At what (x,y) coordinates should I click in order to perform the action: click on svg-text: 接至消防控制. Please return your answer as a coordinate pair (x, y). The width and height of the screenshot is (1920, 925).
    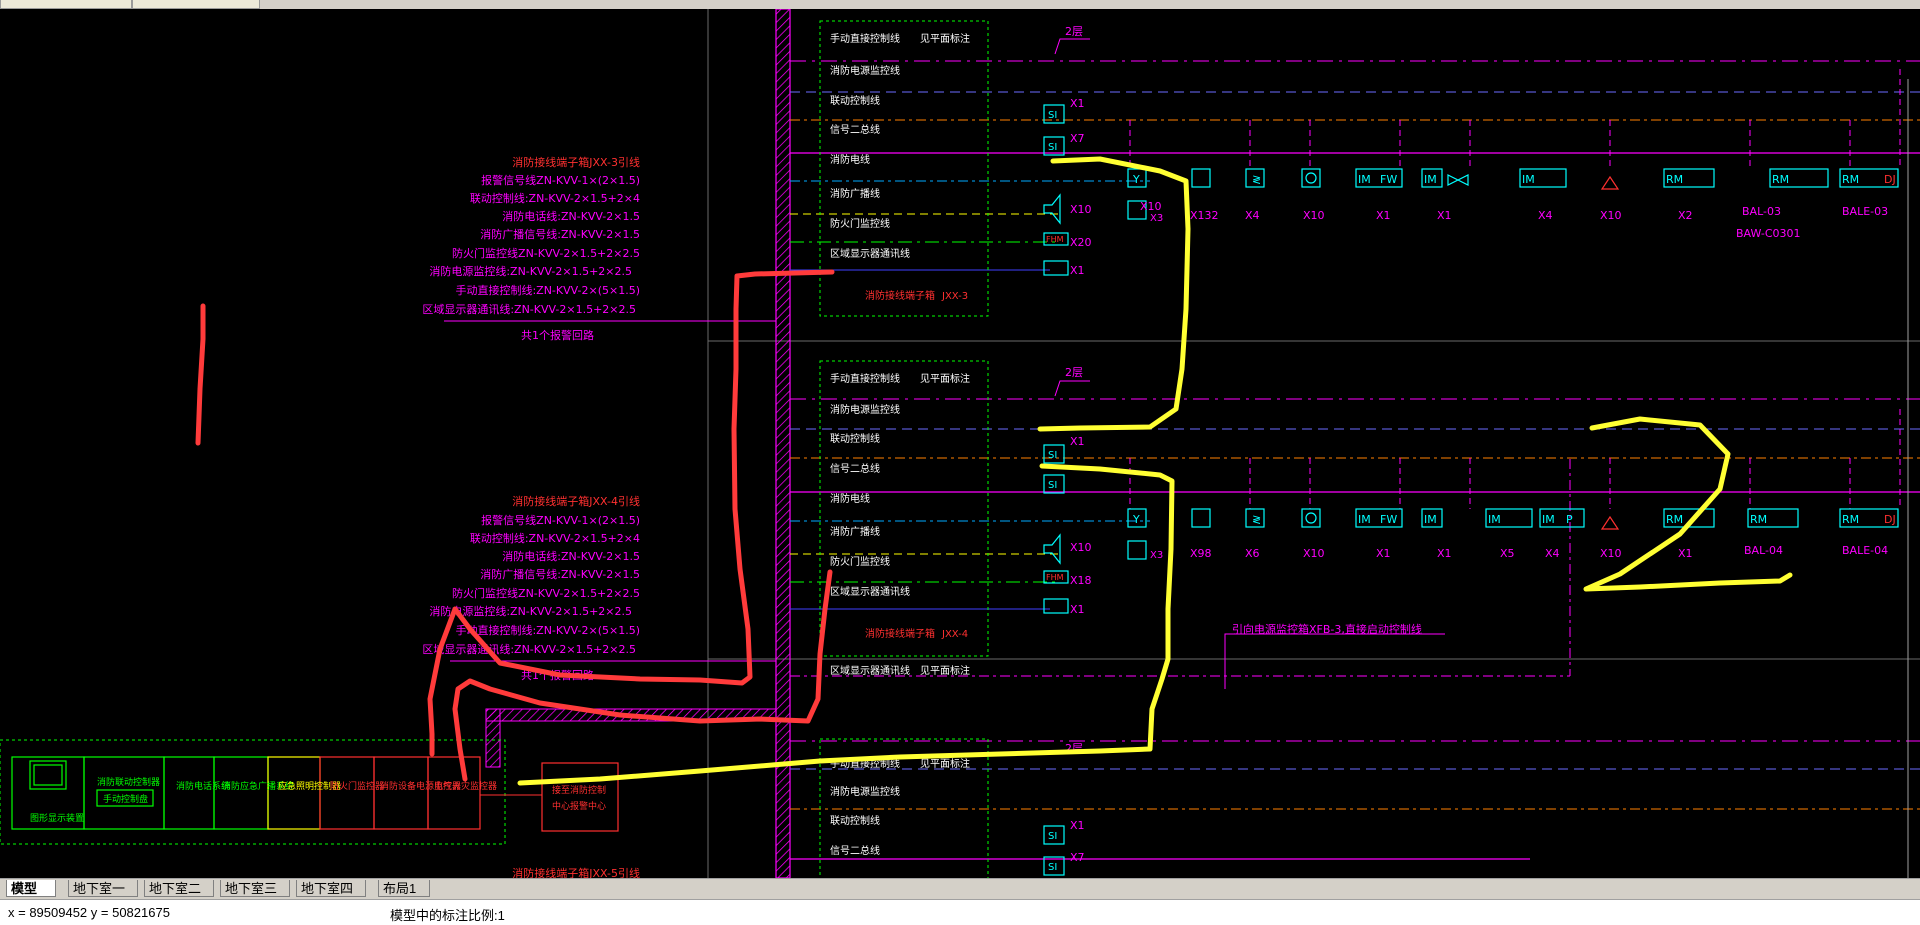
    Looking at the image, I should click on (579, 790).